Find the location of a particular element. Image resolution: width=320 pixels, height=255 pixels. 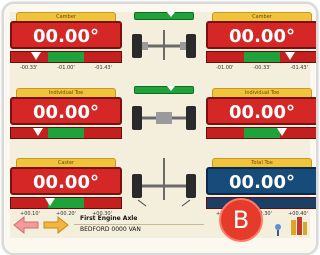

spec-row: -01.00' -00.33' -01.43' is located at coordinates (262, 68).